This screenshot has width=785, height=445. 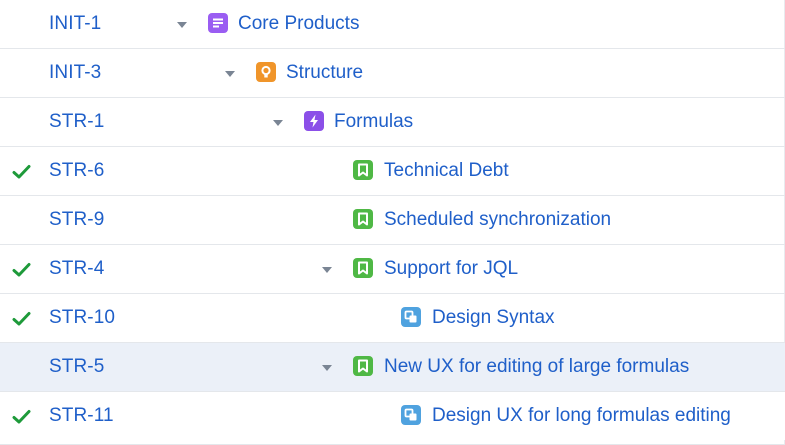 I want to click on issue-key-link: STR-1, so click(x=76, y=122).